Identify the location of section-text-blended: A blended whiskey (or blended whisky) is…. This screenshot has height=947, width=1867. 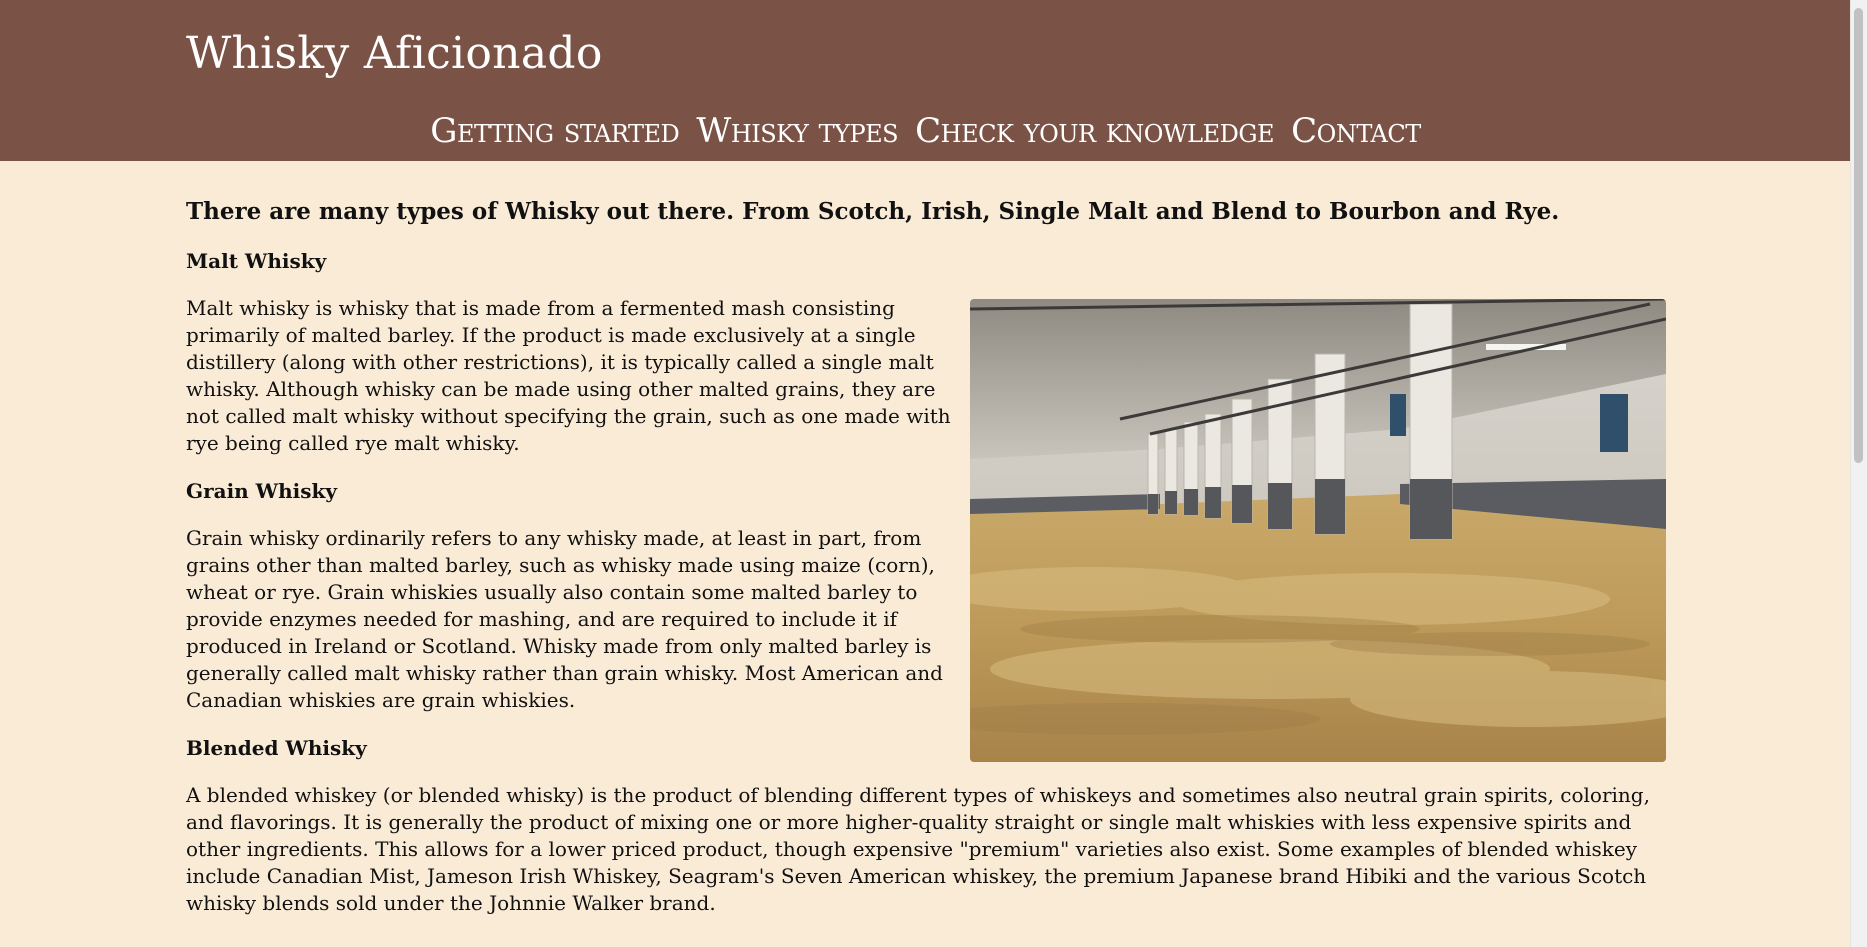
(918, 848).